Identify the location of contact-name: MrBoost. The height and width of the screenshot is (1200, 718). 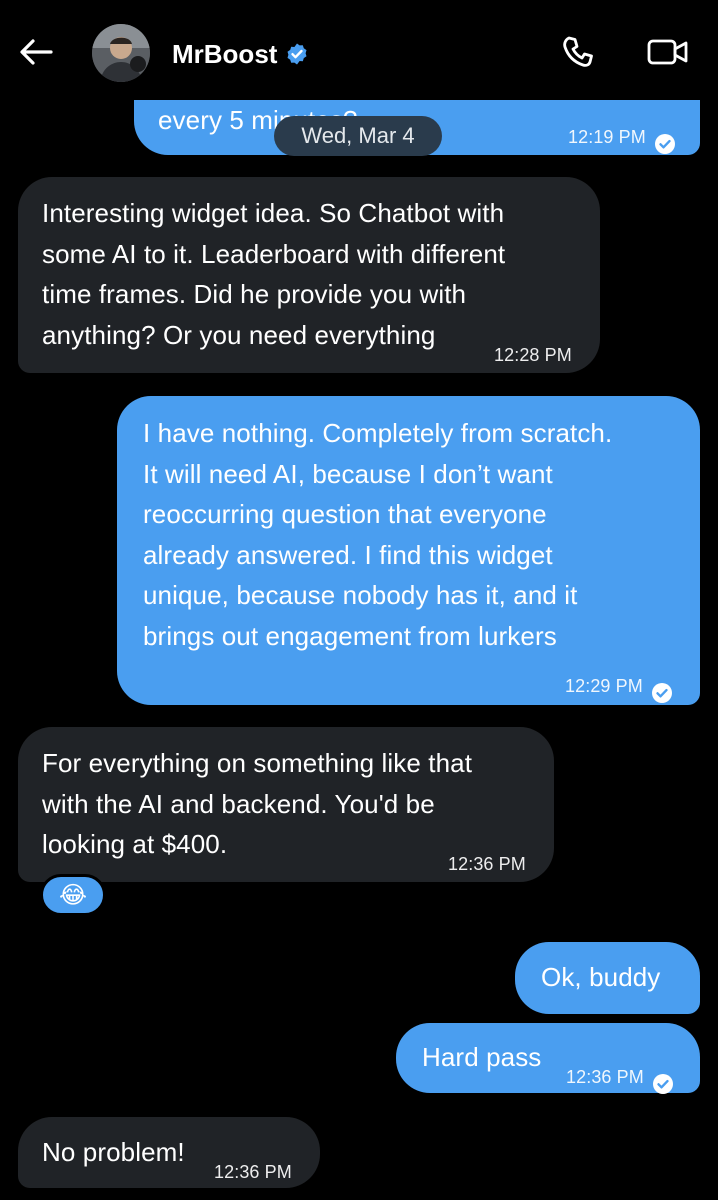
(225, 53).